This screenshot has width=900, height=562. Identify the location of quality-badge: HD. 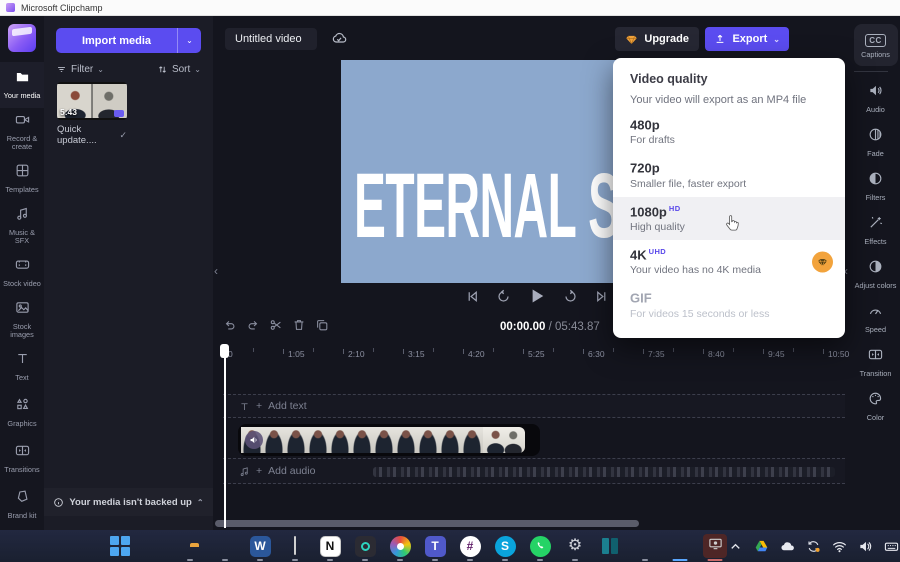
(674, 208).